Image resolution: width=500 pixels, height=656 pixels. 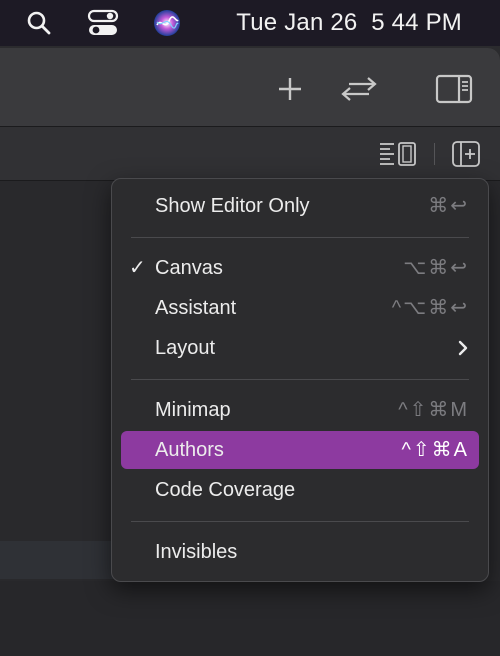 I want to click on menu-item-authors: Authors ^⇧⌘A, so click(x=300, y=450).